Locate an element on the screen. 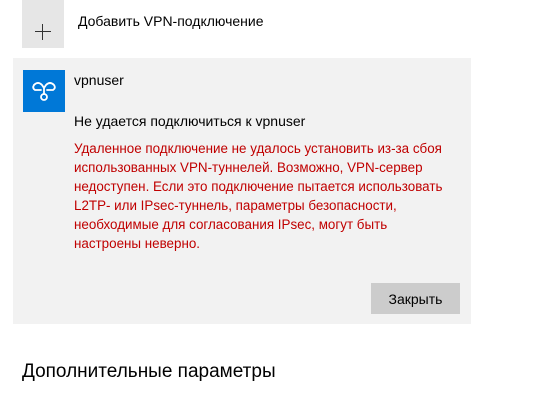 This screenshot has width=557, height=407. advanced-settings-heading: Дополнительные параметры is located at coordinates (149, 371).